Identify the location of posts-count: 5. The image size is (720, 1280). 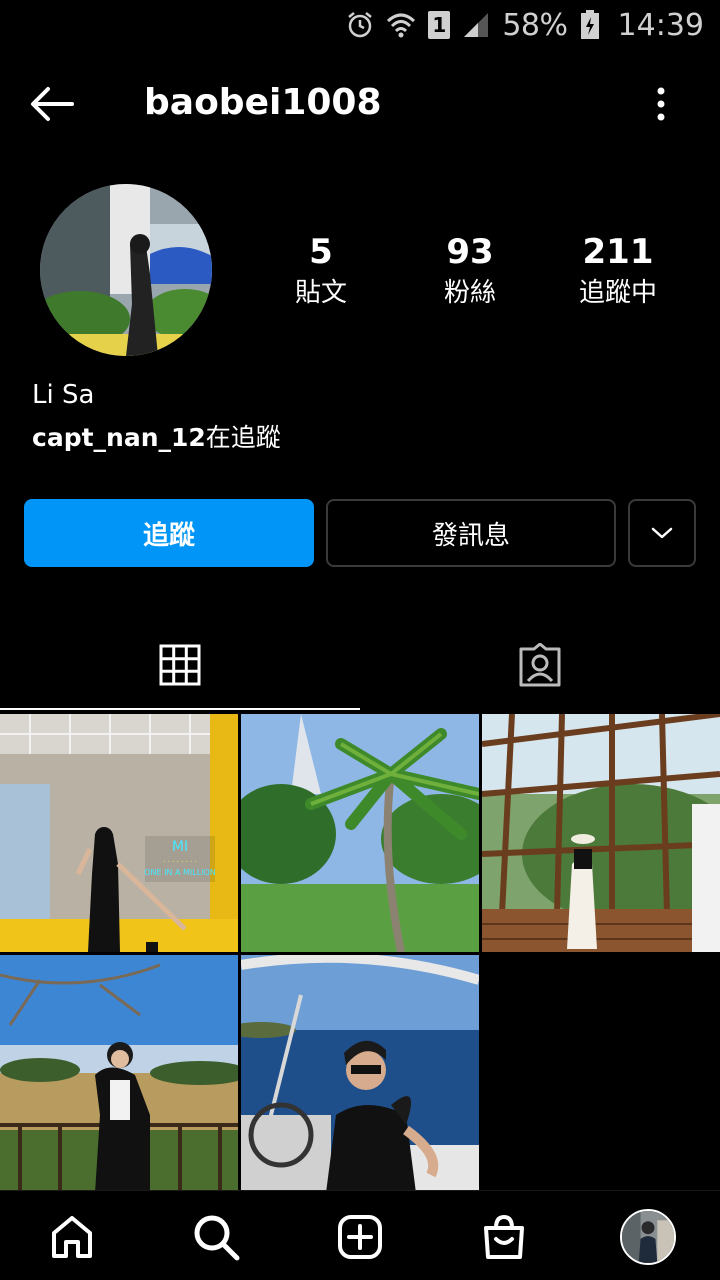
(321, 252).